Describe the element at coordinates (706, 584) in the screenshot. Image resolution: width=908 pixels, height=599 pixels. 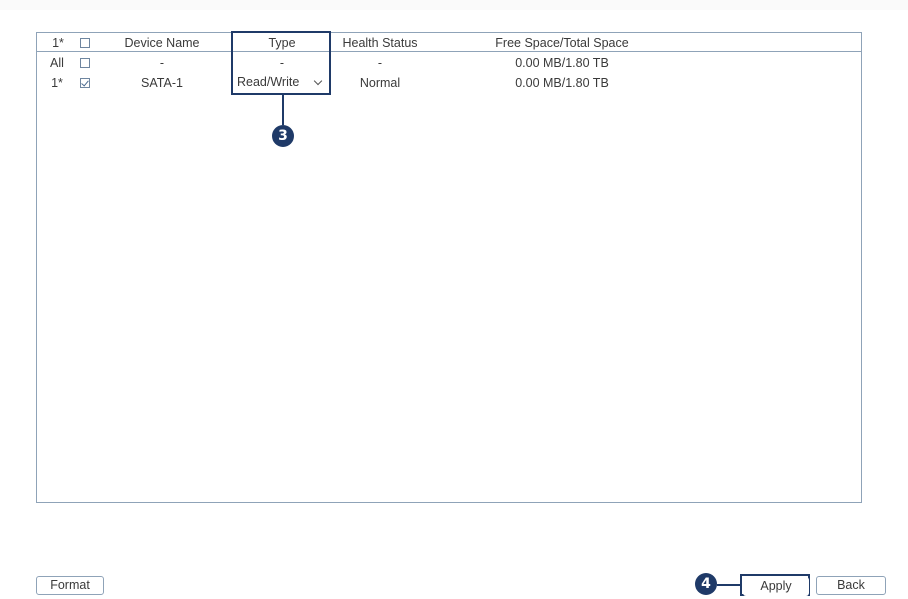
I see `callout-4-badge: 4` at that location.